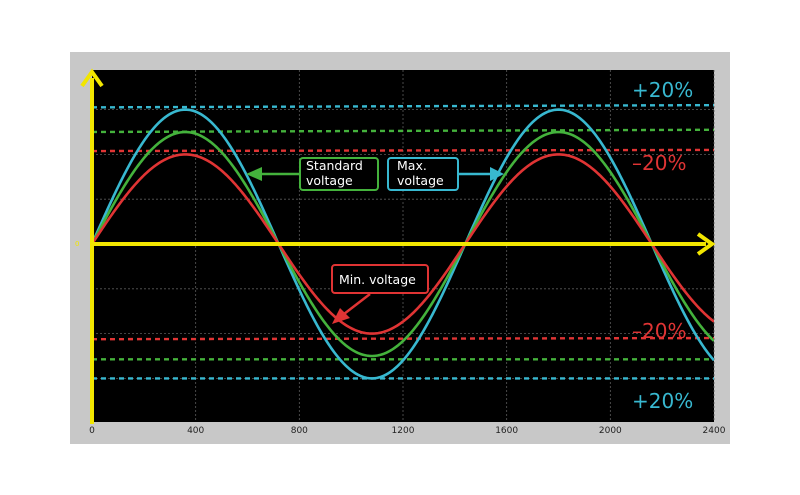 The height and width of the screenshot is (495, 800). Describe the element at coordinates (659, 331) in the screenshot. I see `minus-bottom-label: –20%` at that location.